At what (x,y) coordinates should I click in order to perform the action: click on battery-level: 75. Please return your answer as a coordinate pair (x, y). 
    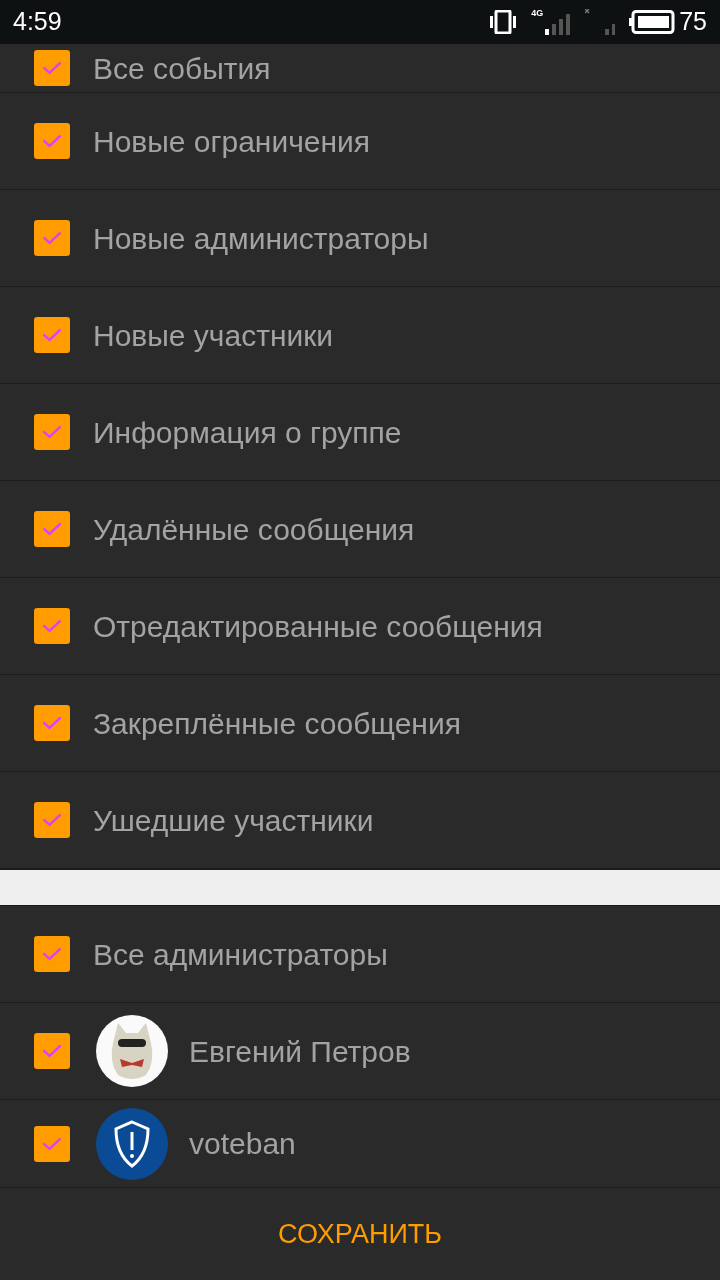
    Looking at the image, I should click on (693, 22).